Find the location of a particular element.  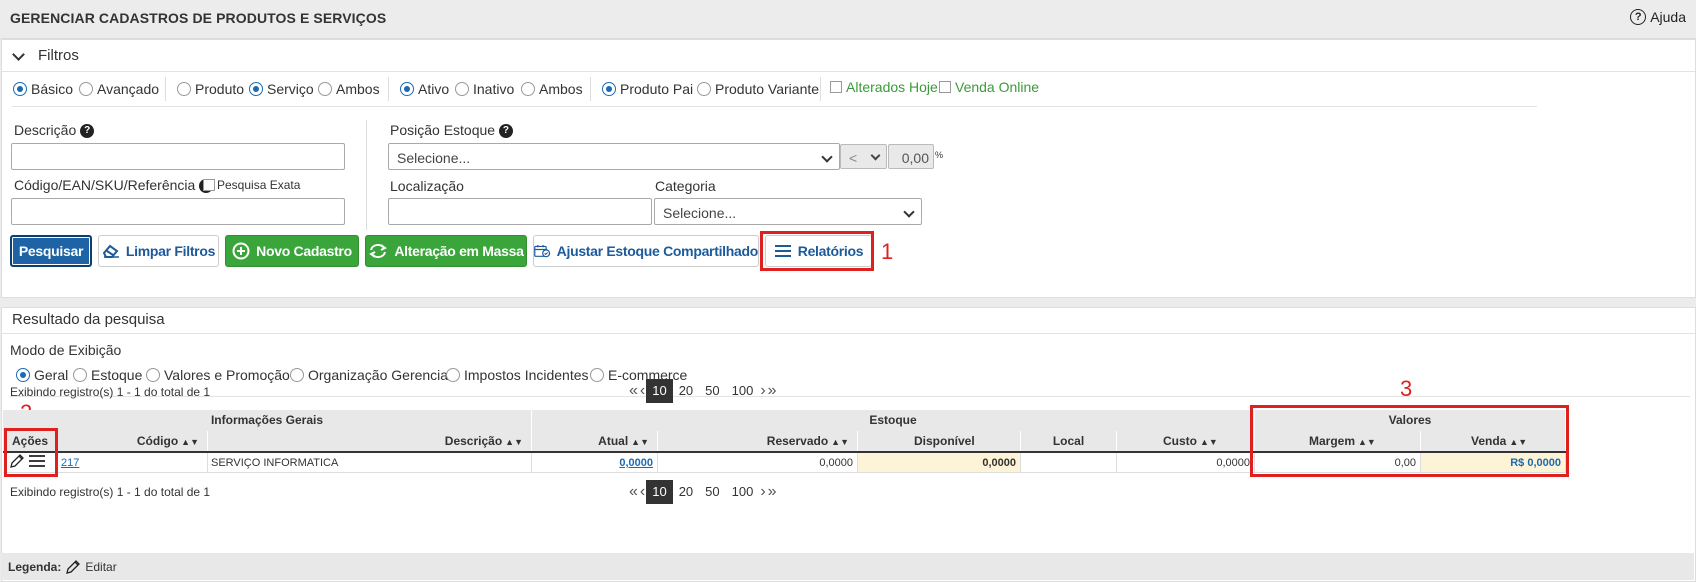

check-online-sale: Venda Online is located at coordinates (989, 87).